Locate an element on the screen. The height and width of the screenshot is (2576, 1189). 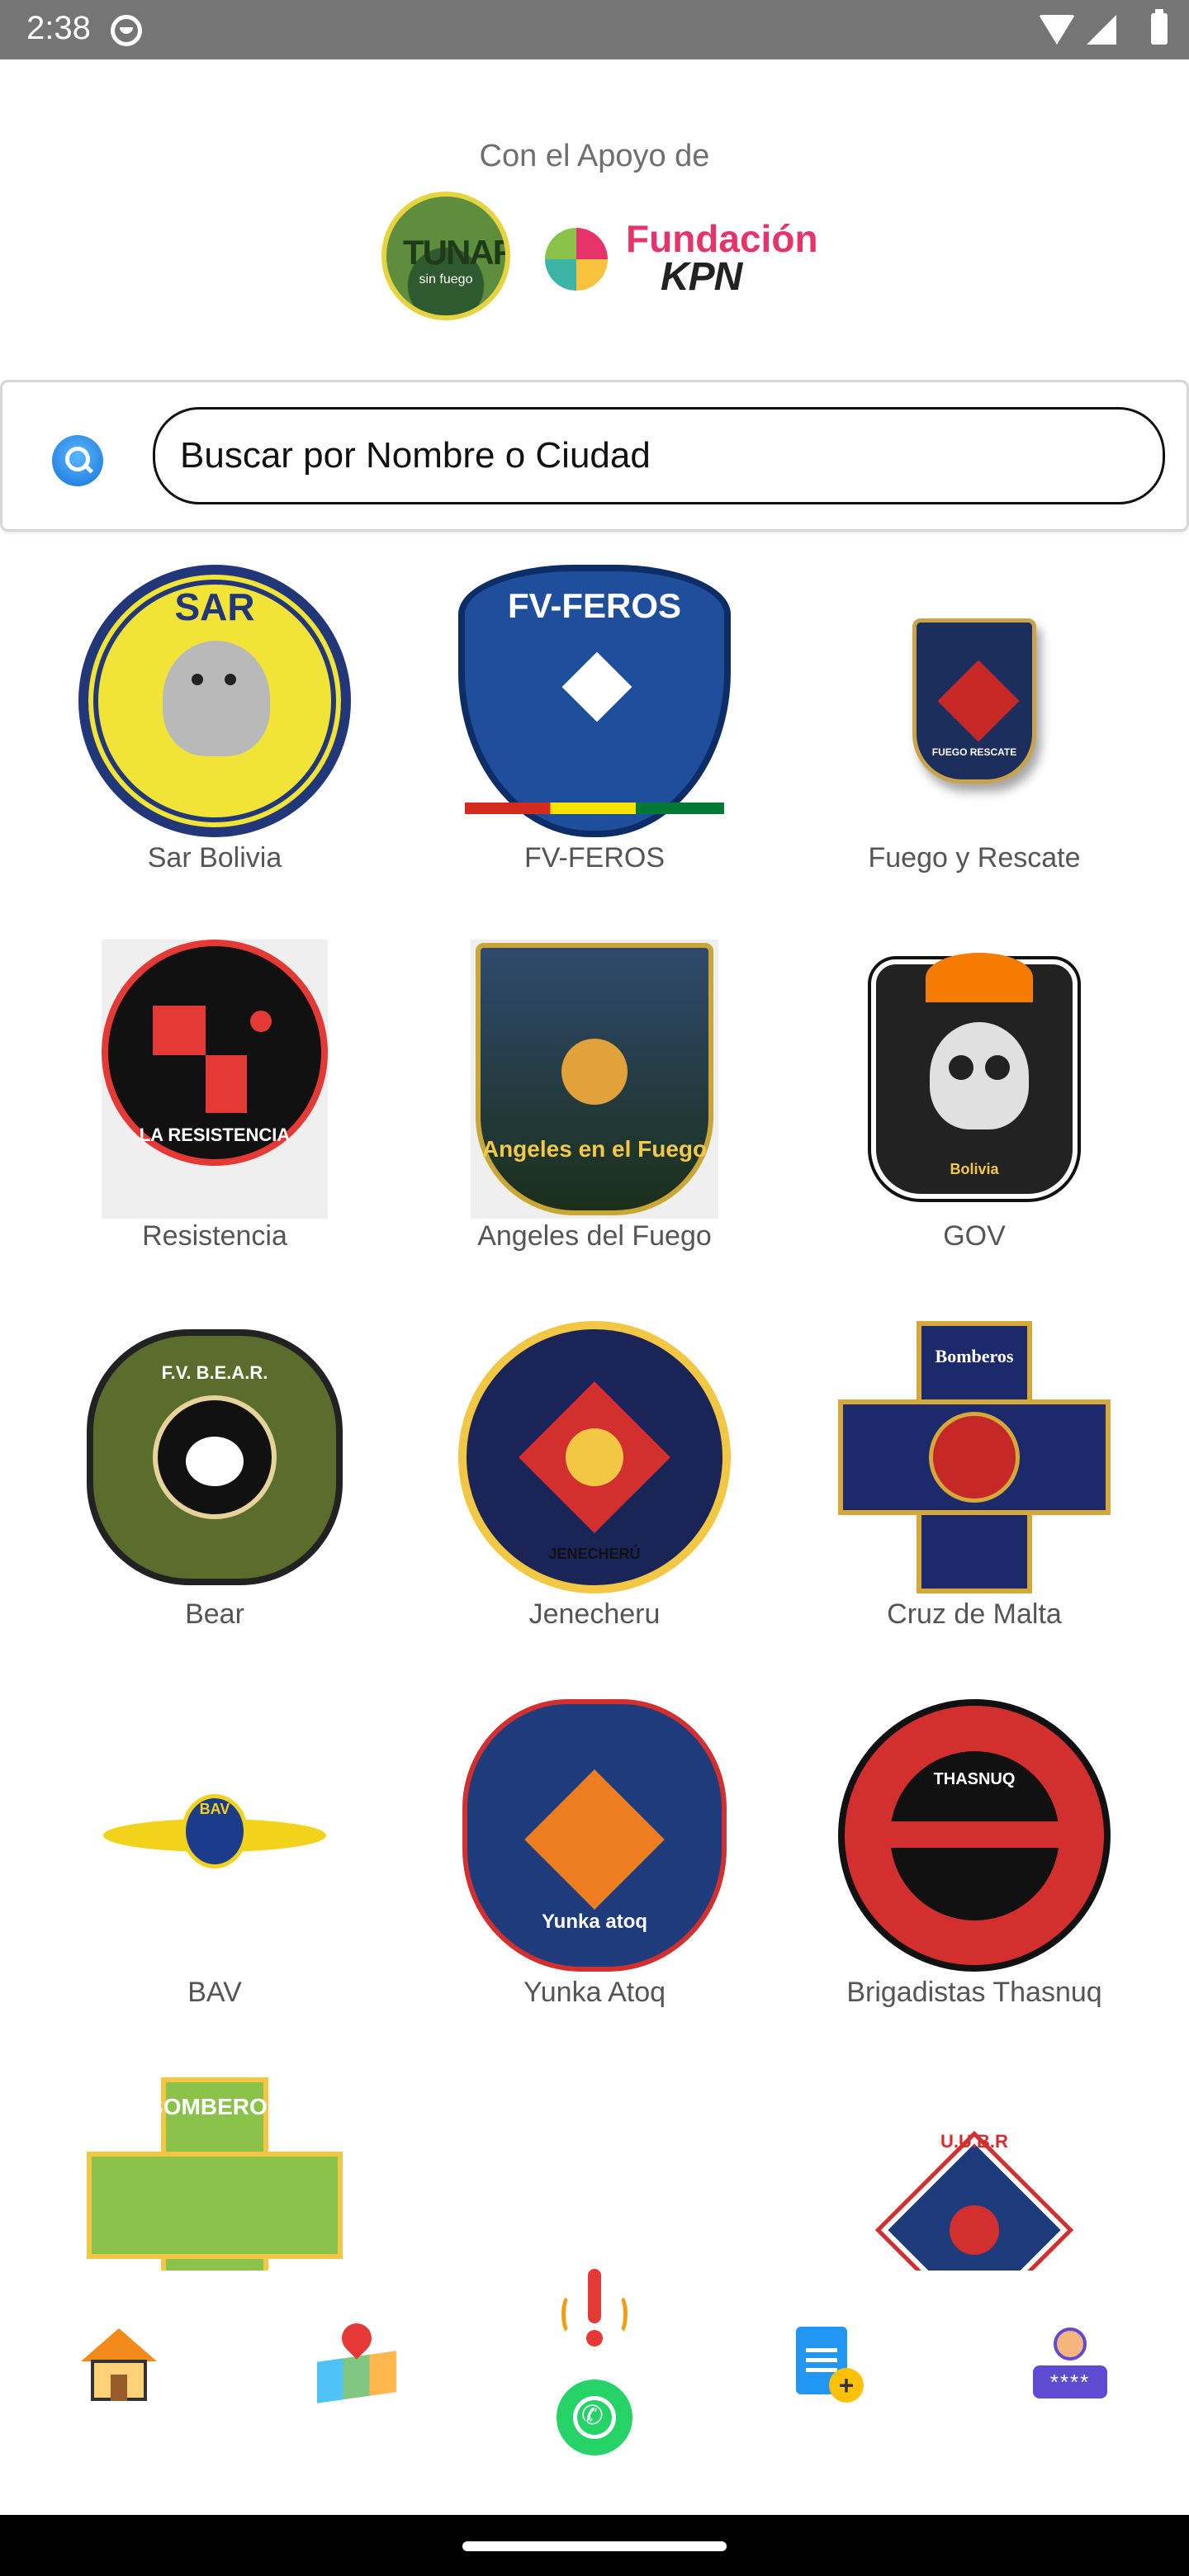
group-card-sar-bolivia: SAR Sar Bolivia is located at coordinates (215, 736).